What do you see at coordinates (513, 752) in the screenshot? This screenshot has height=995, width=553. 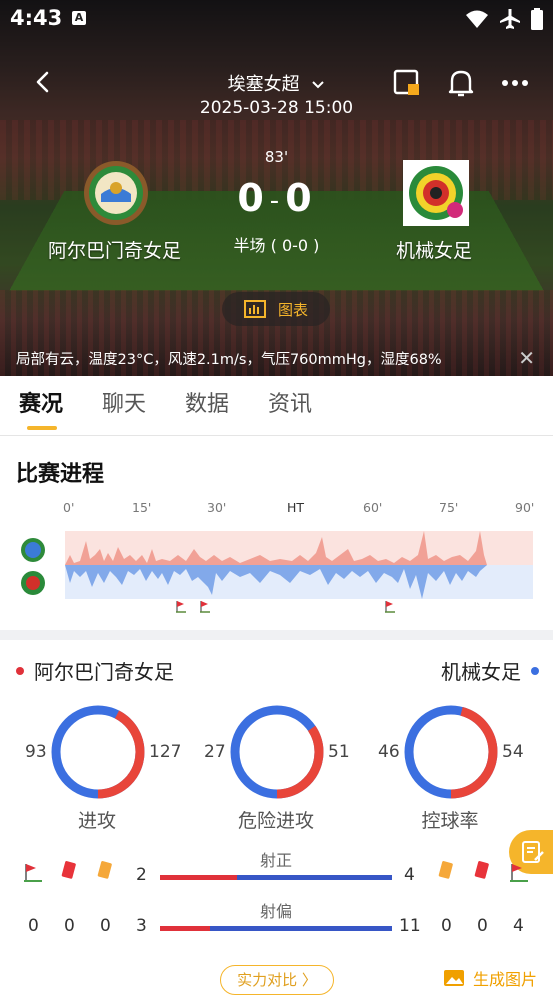 I see `possession-away: 54` at bounding box center [513, 752].